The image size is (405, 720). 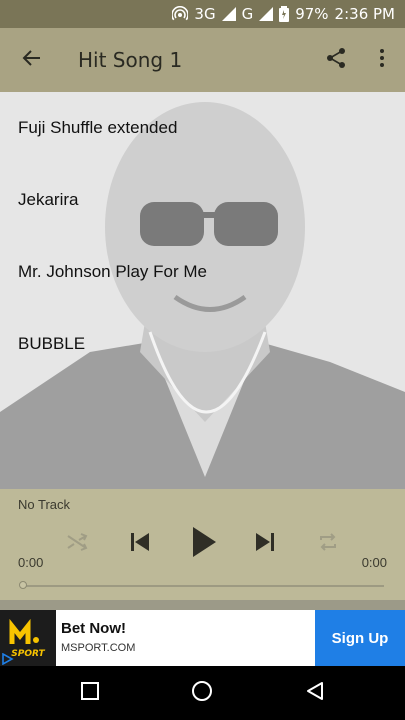 I want to click on back-triangle-icon, so click(x=315, y=693).